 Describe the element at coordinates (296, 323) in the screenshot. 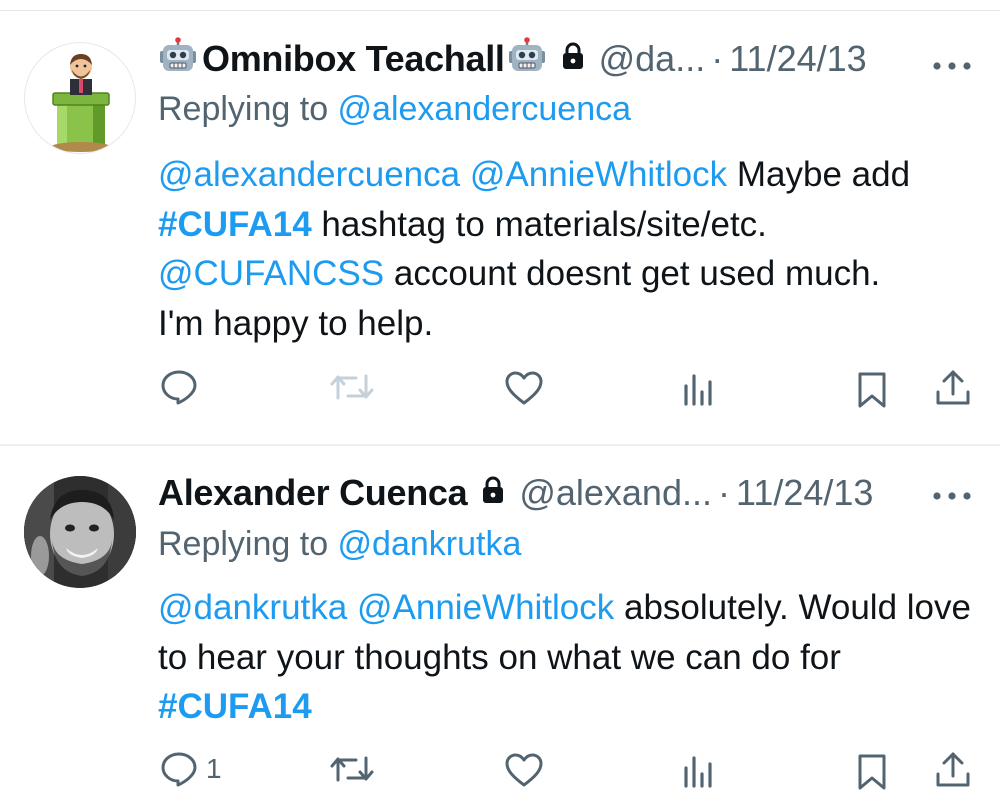

I see `text-segment: I'm happy to help.` at that location.